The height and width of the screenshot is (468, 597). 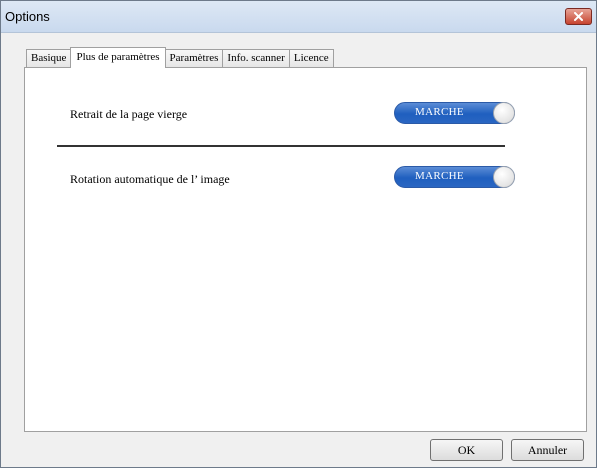 I want to click on blank-page-removal-toggle: MARCHE, so click(x=454, y=113).